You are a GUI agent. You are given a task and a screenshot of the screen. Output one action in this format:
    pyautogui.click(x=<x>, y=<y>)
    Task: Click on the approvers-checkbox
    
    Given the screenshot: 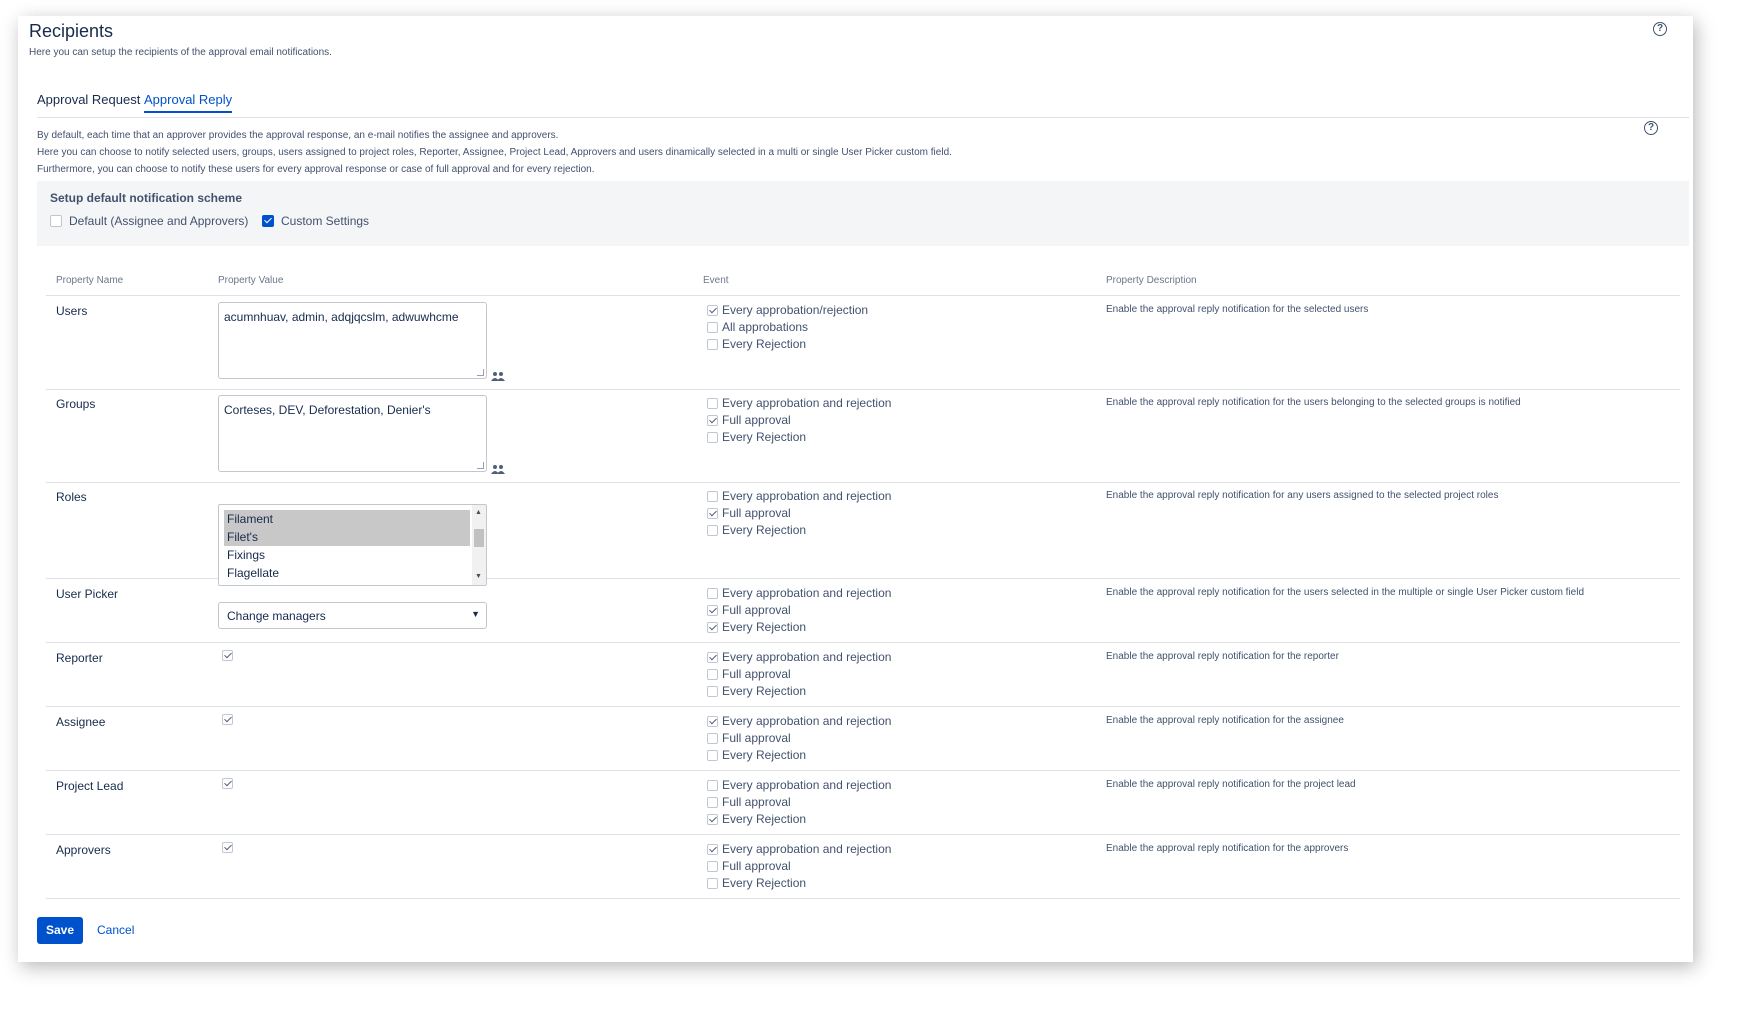 What is the action you would take?
    pyautogui.click(x=227, y=847)
    